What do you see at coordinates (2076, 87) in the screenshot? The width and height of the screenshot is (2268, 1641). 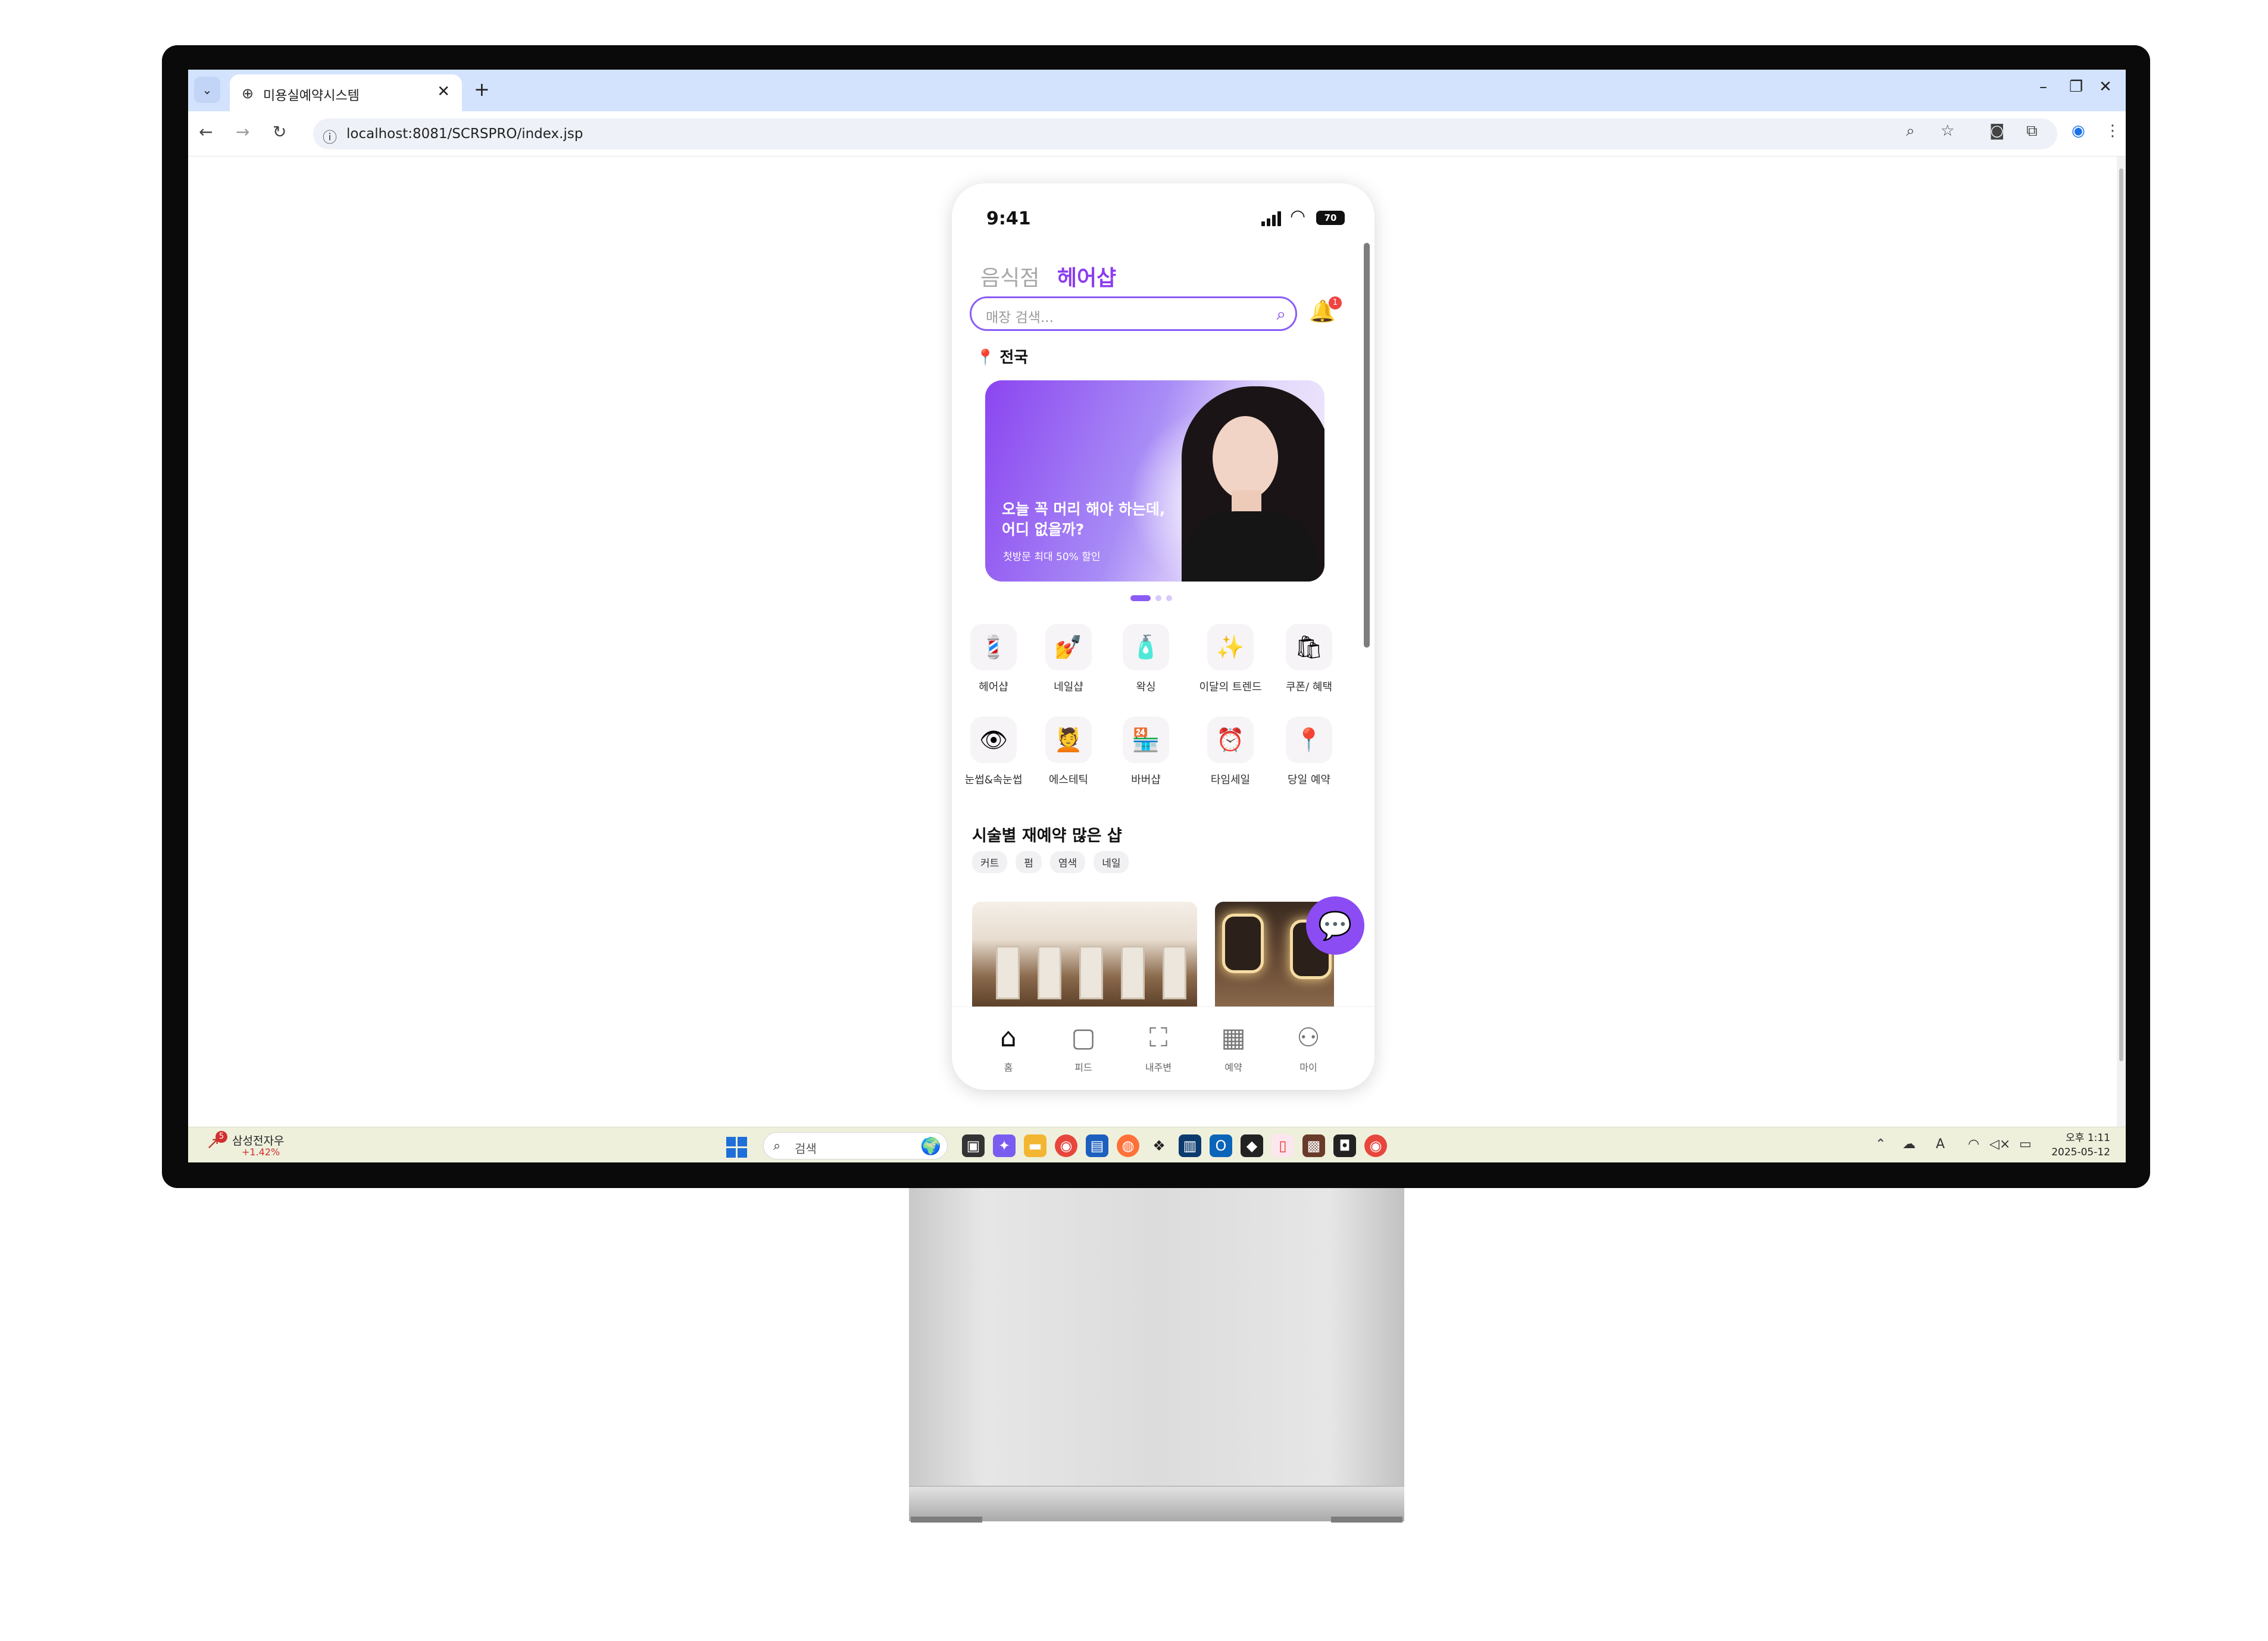 I see `restore-icon: ❐` at bounding box center [2076, 87].